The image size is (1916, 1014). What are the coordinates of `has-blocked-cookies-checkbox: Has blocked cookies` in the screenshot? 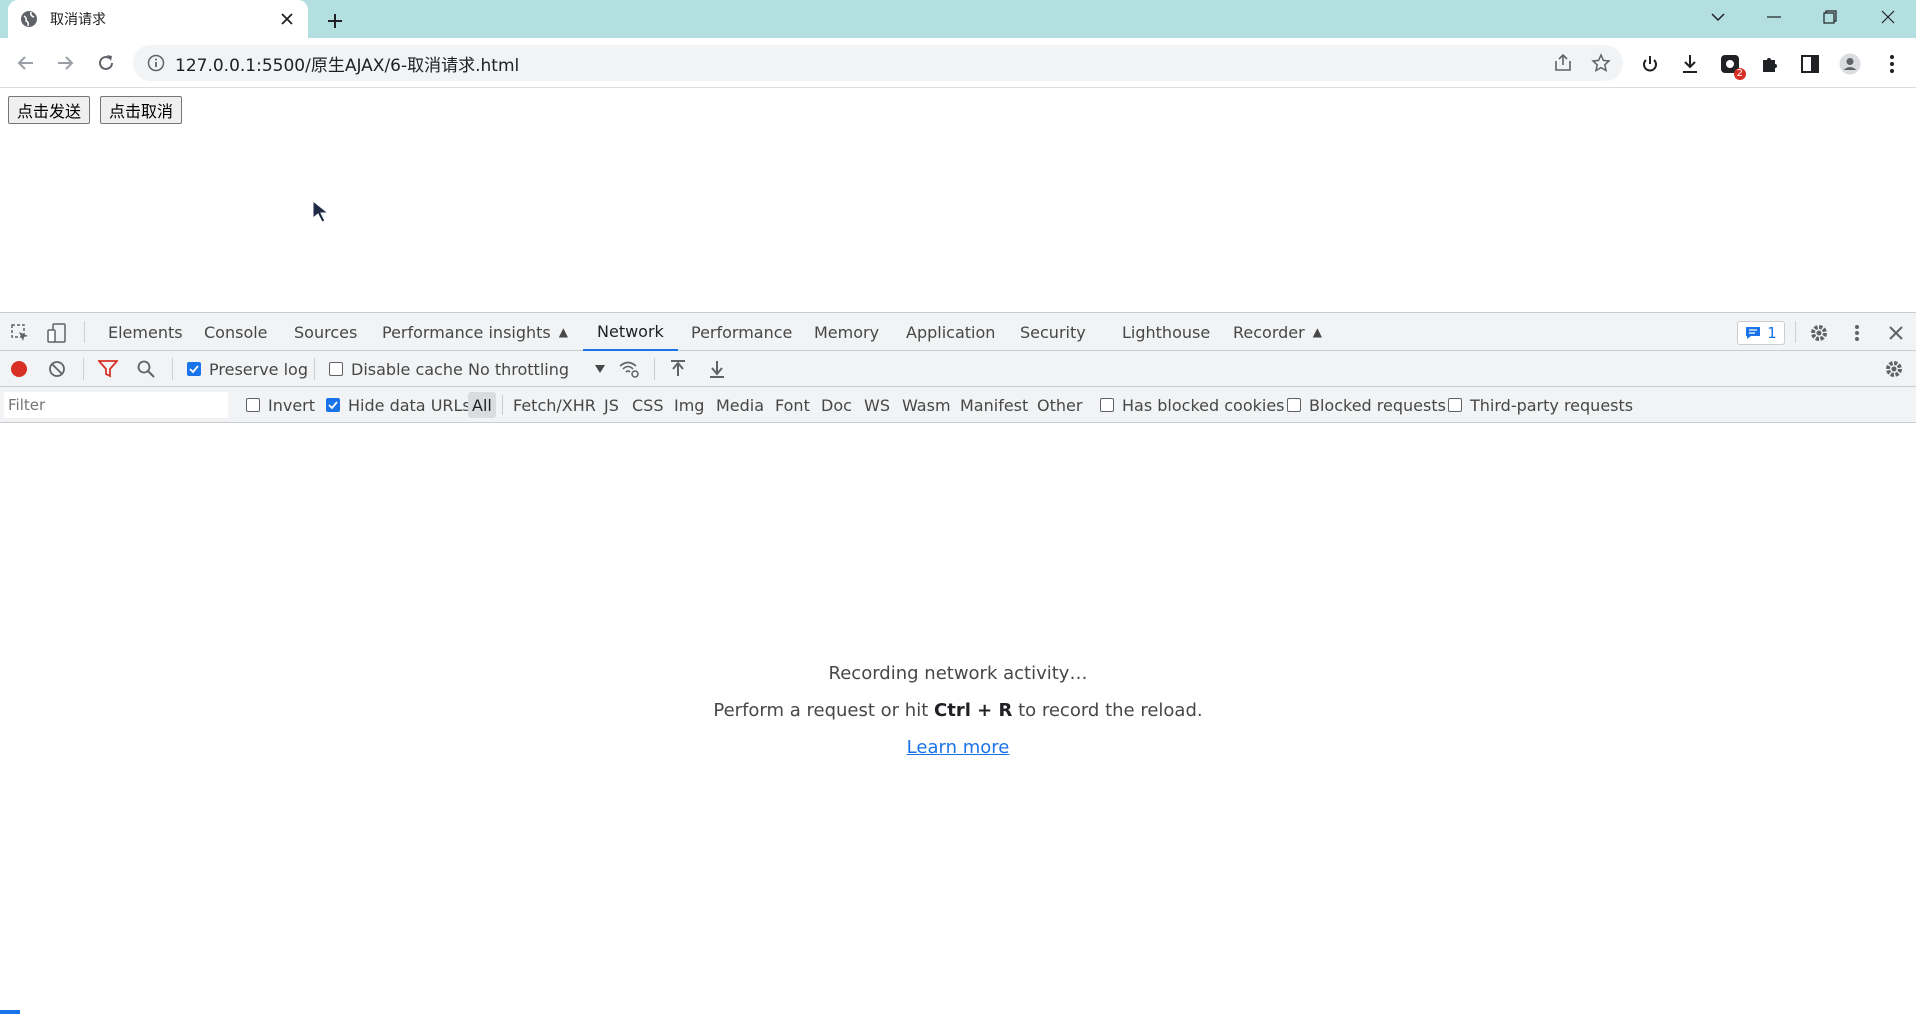 It's located at (1192, 405).